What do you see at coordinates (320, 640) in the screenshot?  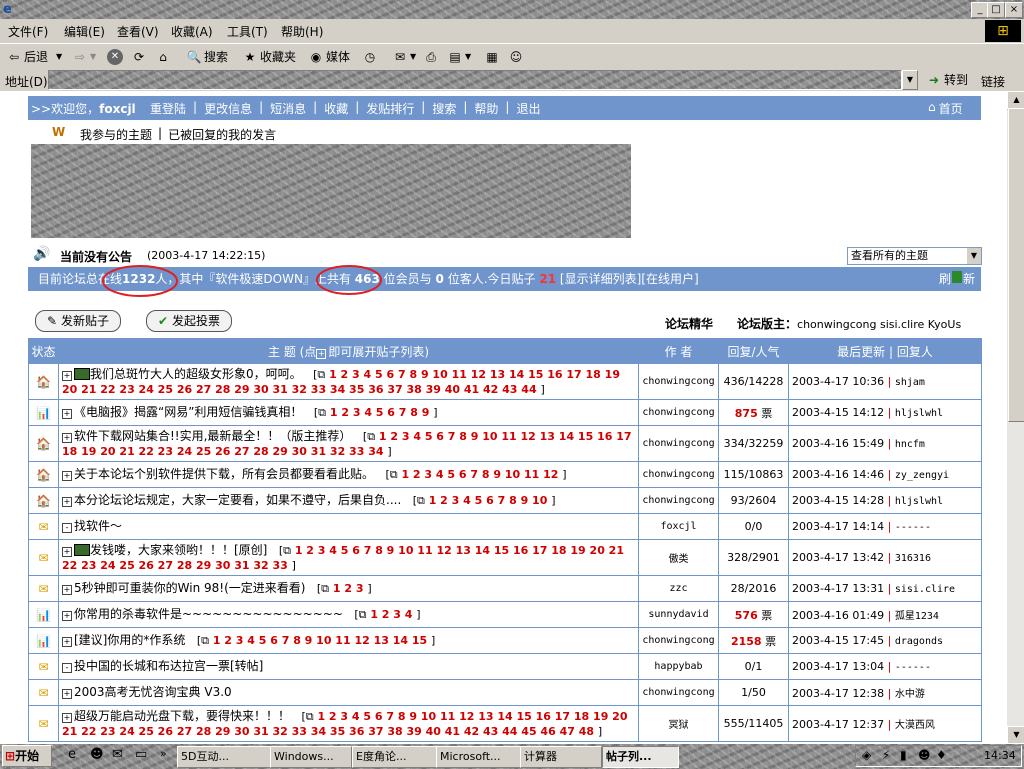 I see `page-links: 1 2 3 4 5 6 7 8 9 10 11 12 13 14 15` at bounding box center [320, 640].